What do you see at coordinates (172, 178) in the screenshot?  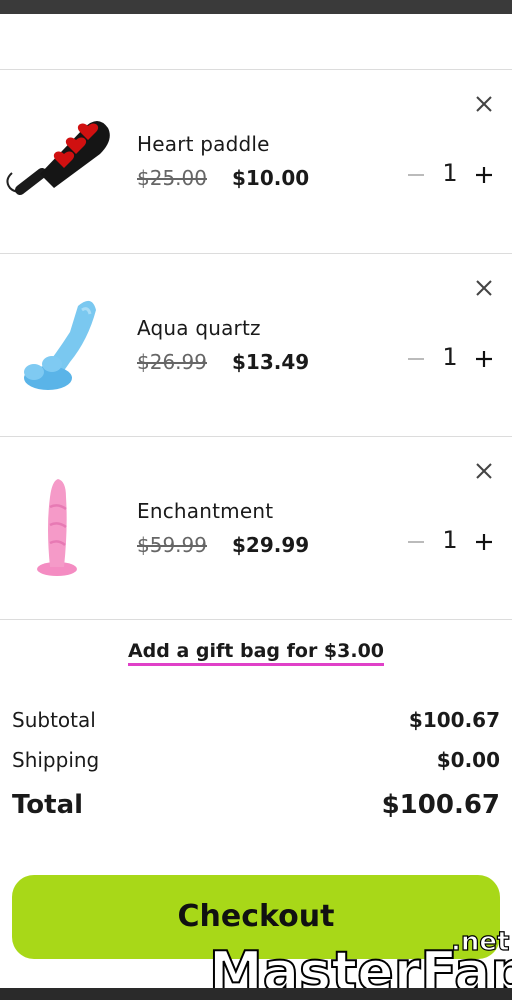 I see `original-price: $25.00` at bounding box center [172, 178].